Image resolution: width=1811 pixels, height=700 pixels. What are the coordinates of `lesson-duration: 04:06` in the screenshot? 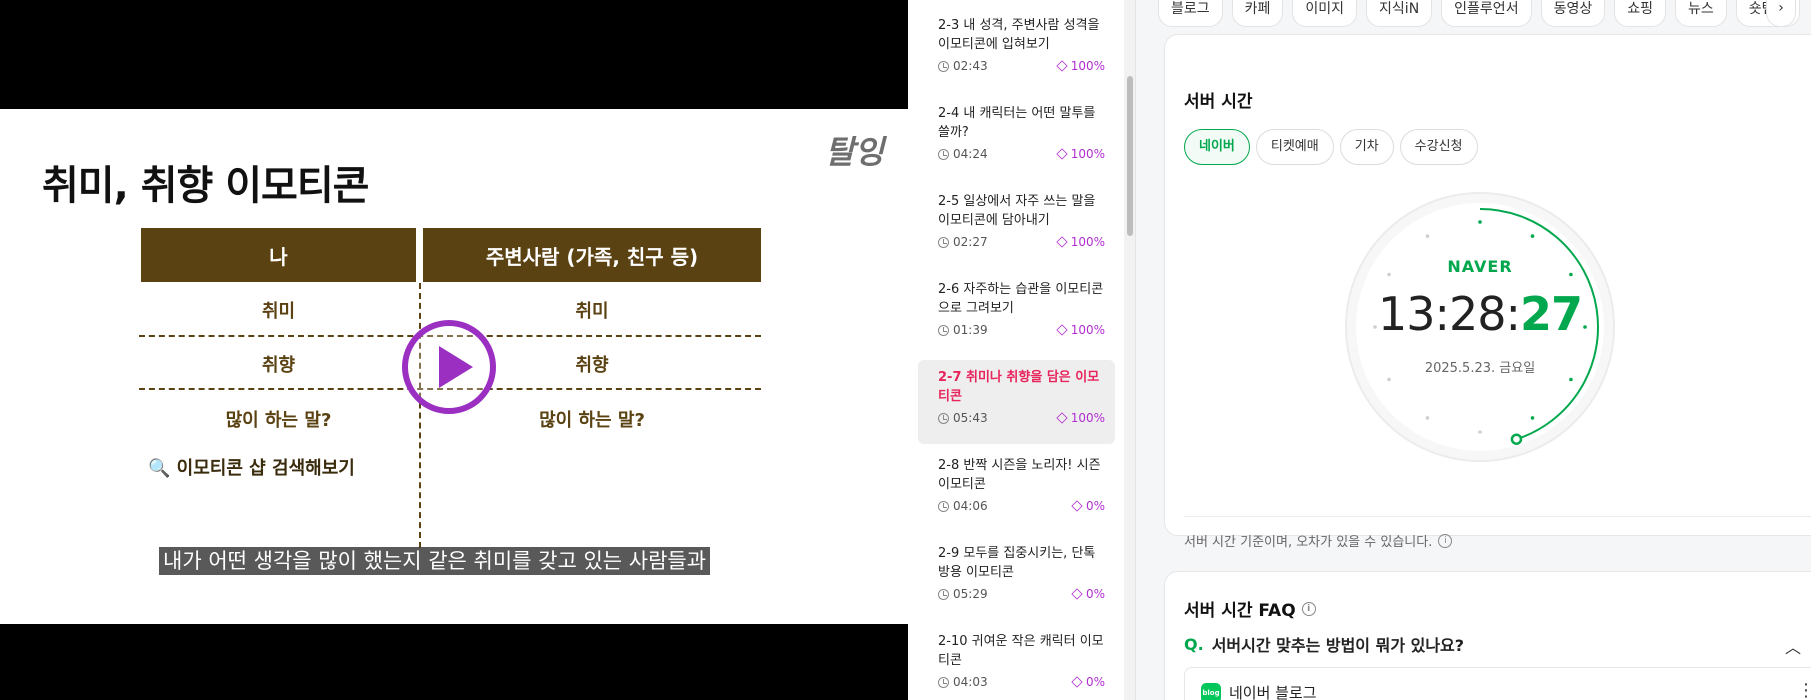 It's located at (963, 506).